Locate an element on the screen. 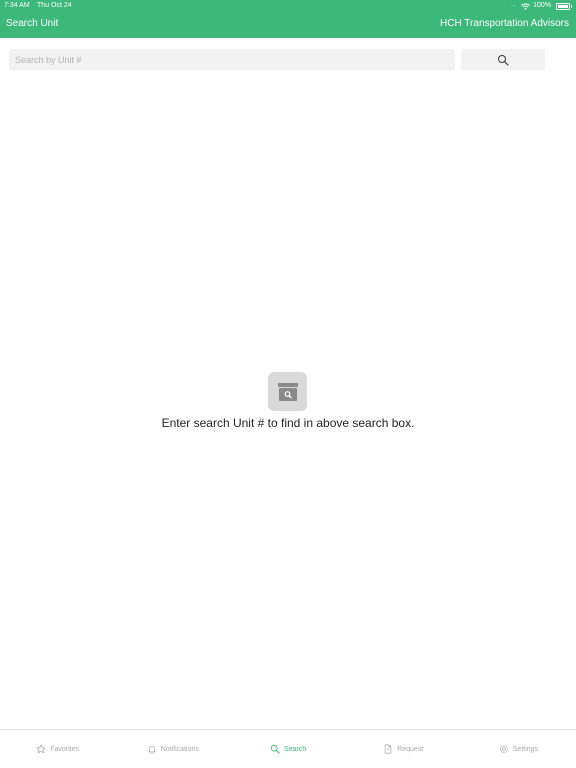  tab-settings: Settings is located at coordinates (518, 749).